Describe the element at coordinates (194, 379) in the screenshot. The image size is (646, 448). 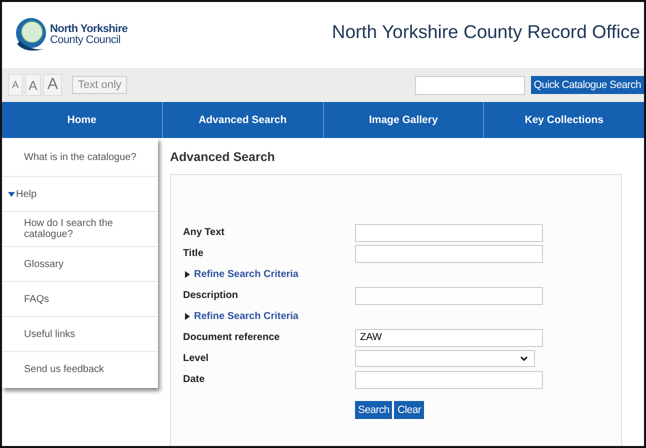
I see `field-label: Date` at that location.